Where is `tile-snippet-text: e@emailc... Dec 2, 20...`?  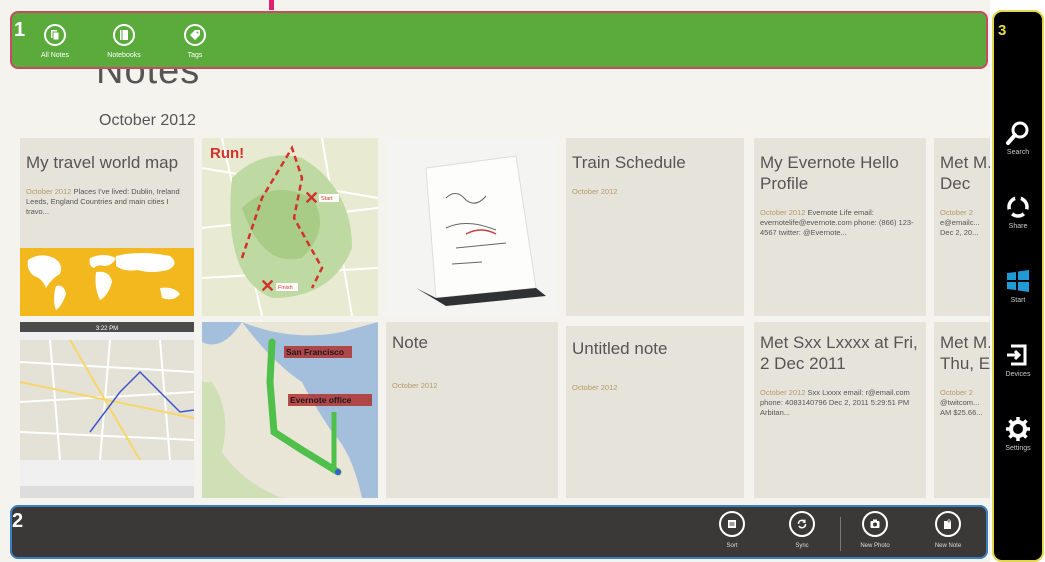
tile-snippet-text: e@emailc... Dec 2, 20... is located at coordinates (960, 227).